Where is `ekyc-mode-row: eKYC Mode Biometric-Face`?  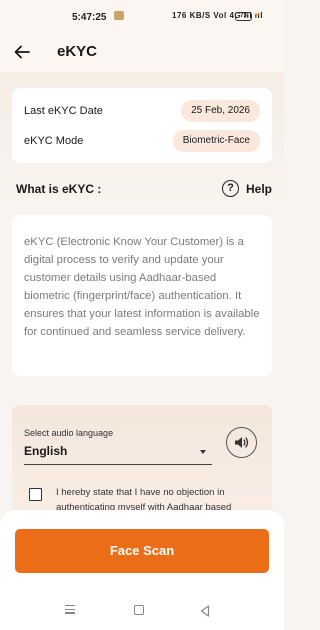 ekyc-mode-row: eKYC Mode Biometric-Face is located at coordinates (142, 141).